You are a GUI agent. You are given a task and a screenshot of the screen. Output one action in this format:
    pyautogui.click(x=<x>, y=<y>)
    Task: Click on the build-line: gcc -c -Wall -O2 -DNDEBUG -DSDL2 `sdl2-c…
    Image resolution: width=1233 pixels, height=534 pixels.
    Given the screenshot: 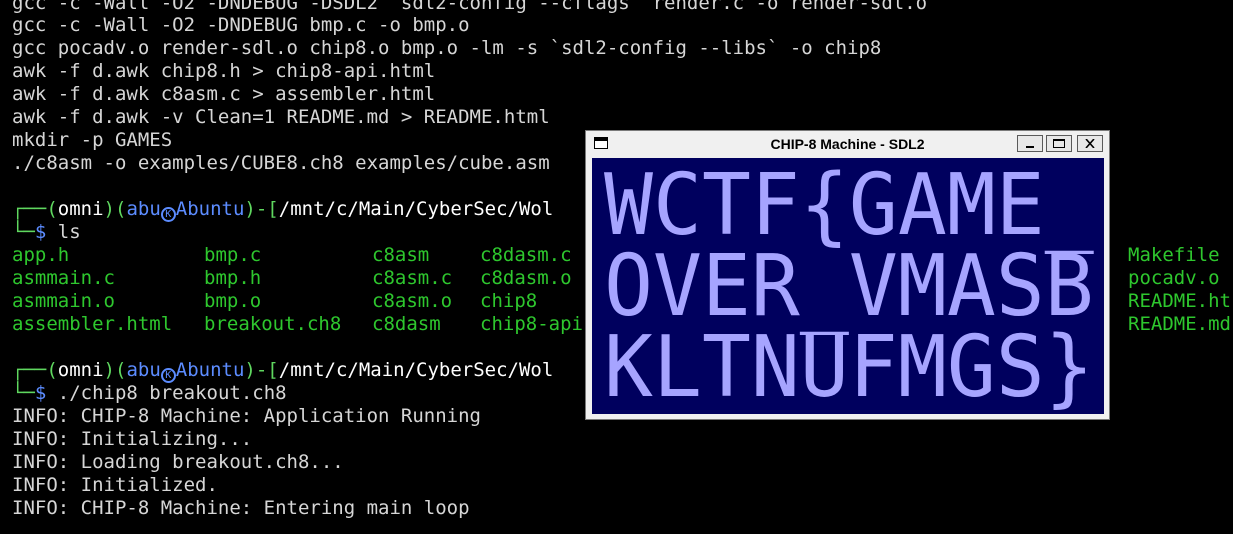 What is the action you would take?
    pyautogui.click(x=470, y=7)
    